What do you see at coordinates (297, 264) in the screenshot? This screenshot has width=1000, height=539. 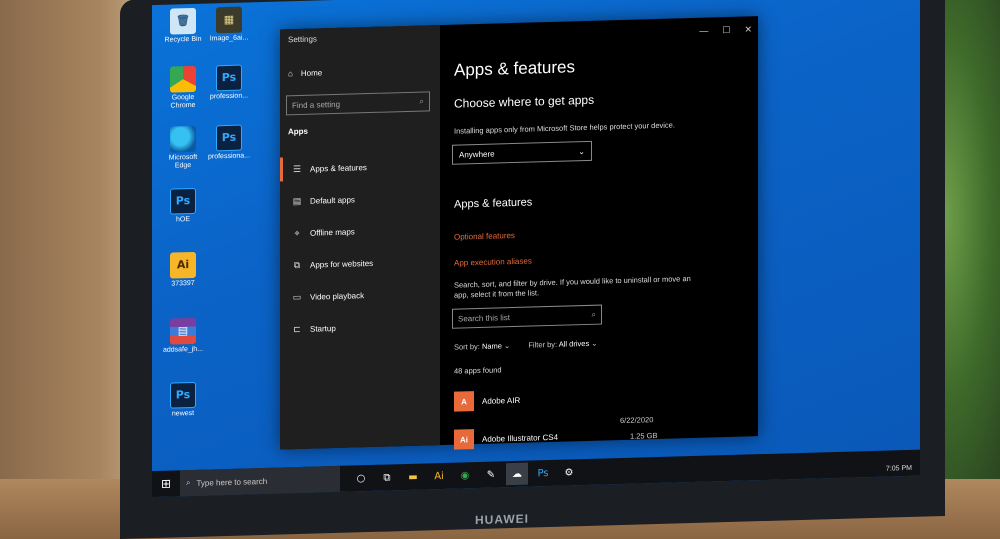 I see `websites-icon: ⧉` at bounding box center [297, 264].